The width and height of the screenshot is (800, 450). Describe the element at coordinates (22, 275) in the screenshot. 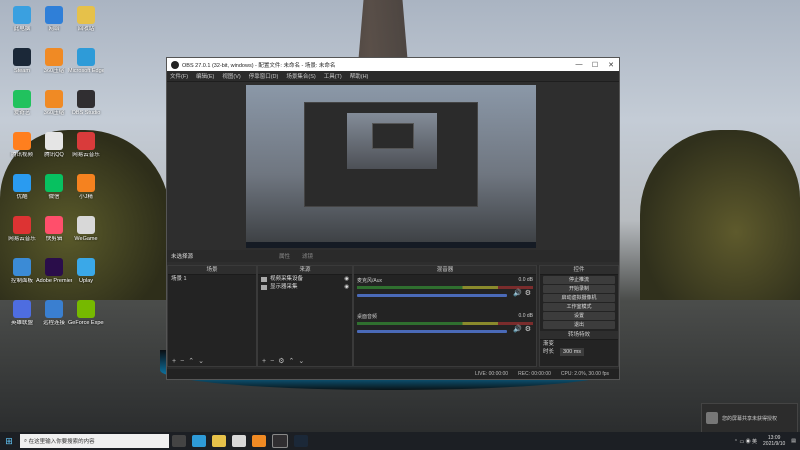

I see `desktop-icon: 控制面板` at that location.